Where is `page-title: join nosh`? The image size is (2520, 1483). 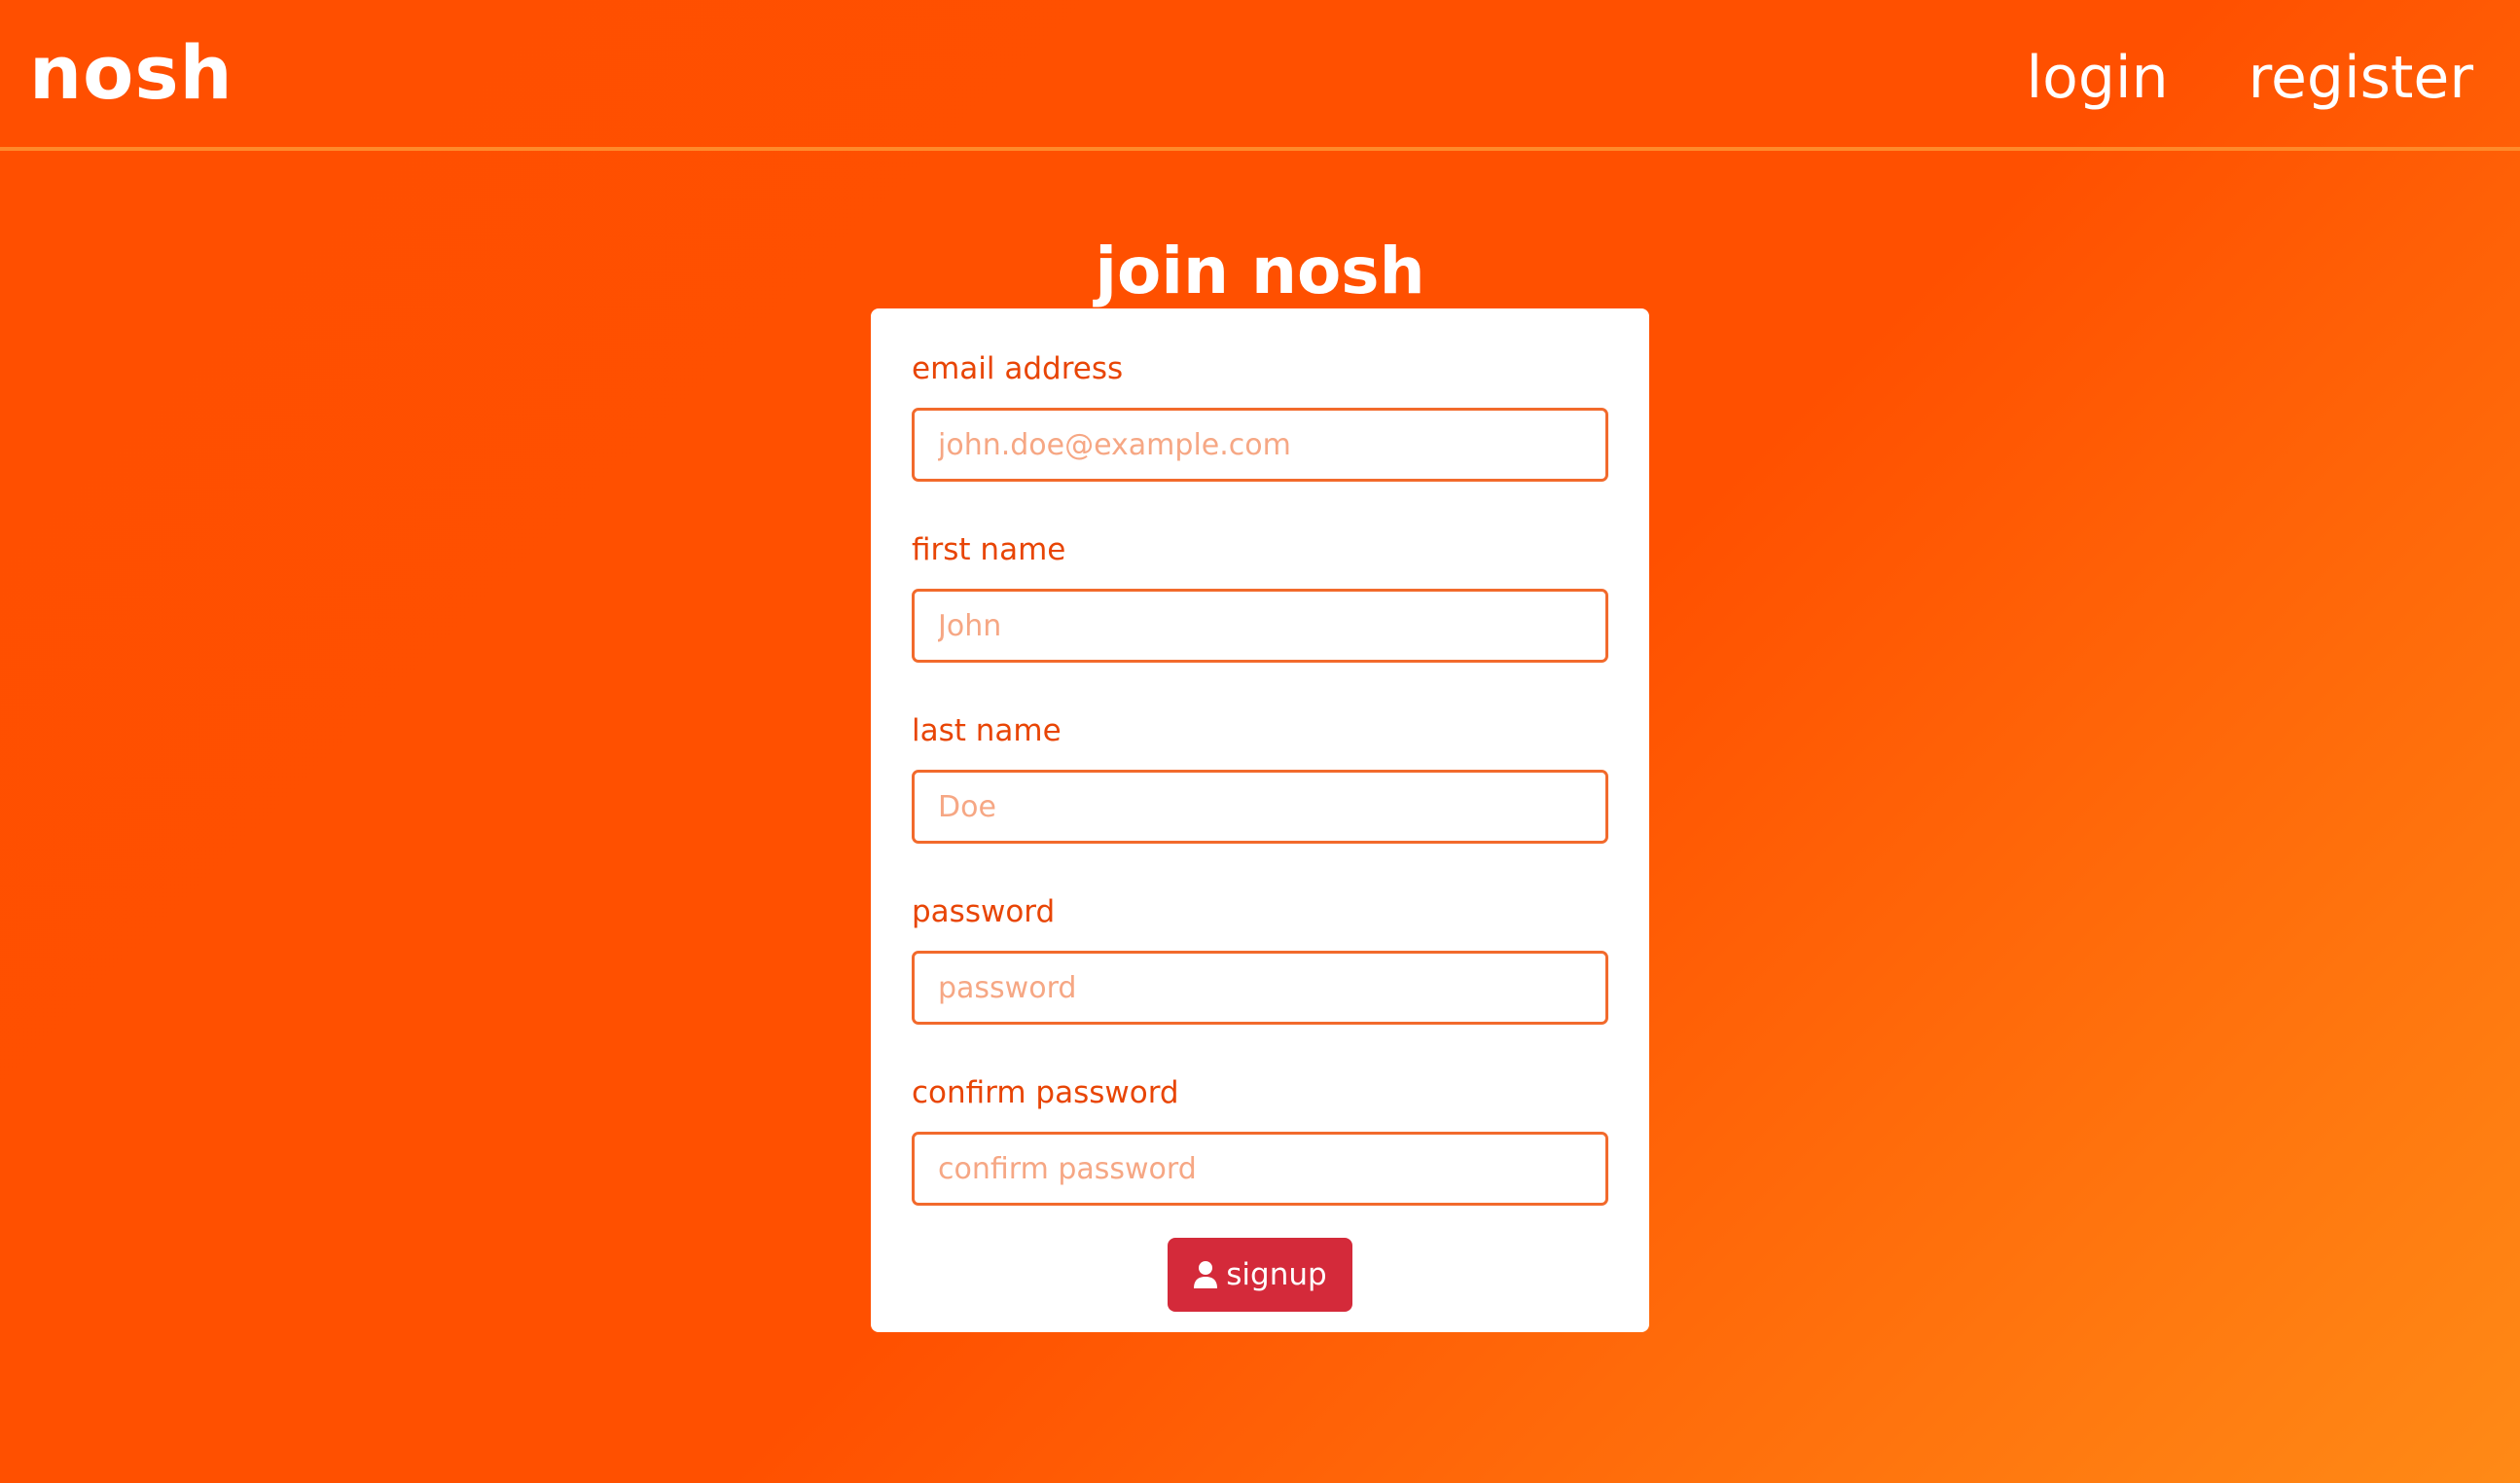 page-title: join nosh is located at coordinates (1260, 272).